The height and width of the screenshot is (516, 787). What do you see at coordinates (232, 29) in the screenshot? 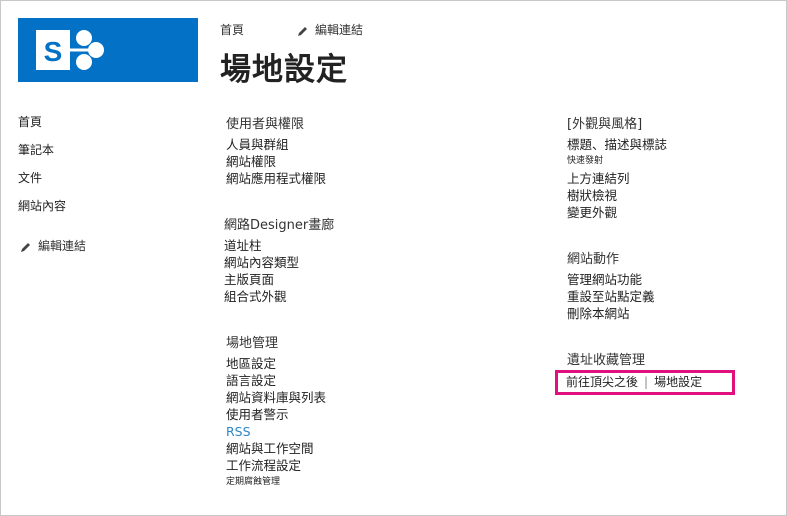
I see `breadcrumb-home-link: 首頁` at bounding box center [232, 29].